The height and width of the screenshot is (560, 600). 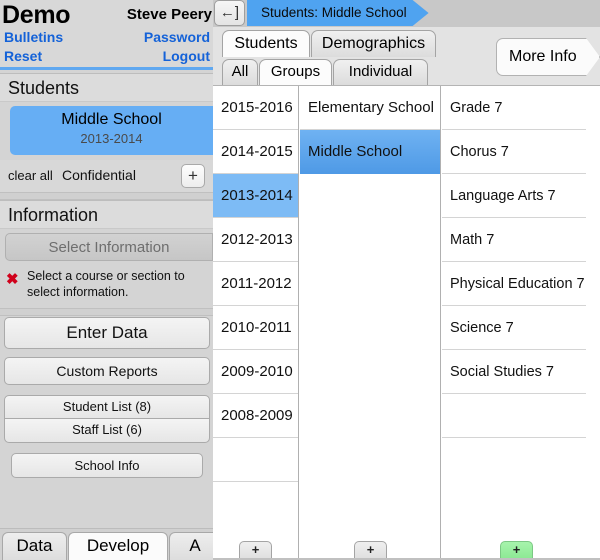 I want to click on list-item-label: Grade 7, so click(x=476, y=108).